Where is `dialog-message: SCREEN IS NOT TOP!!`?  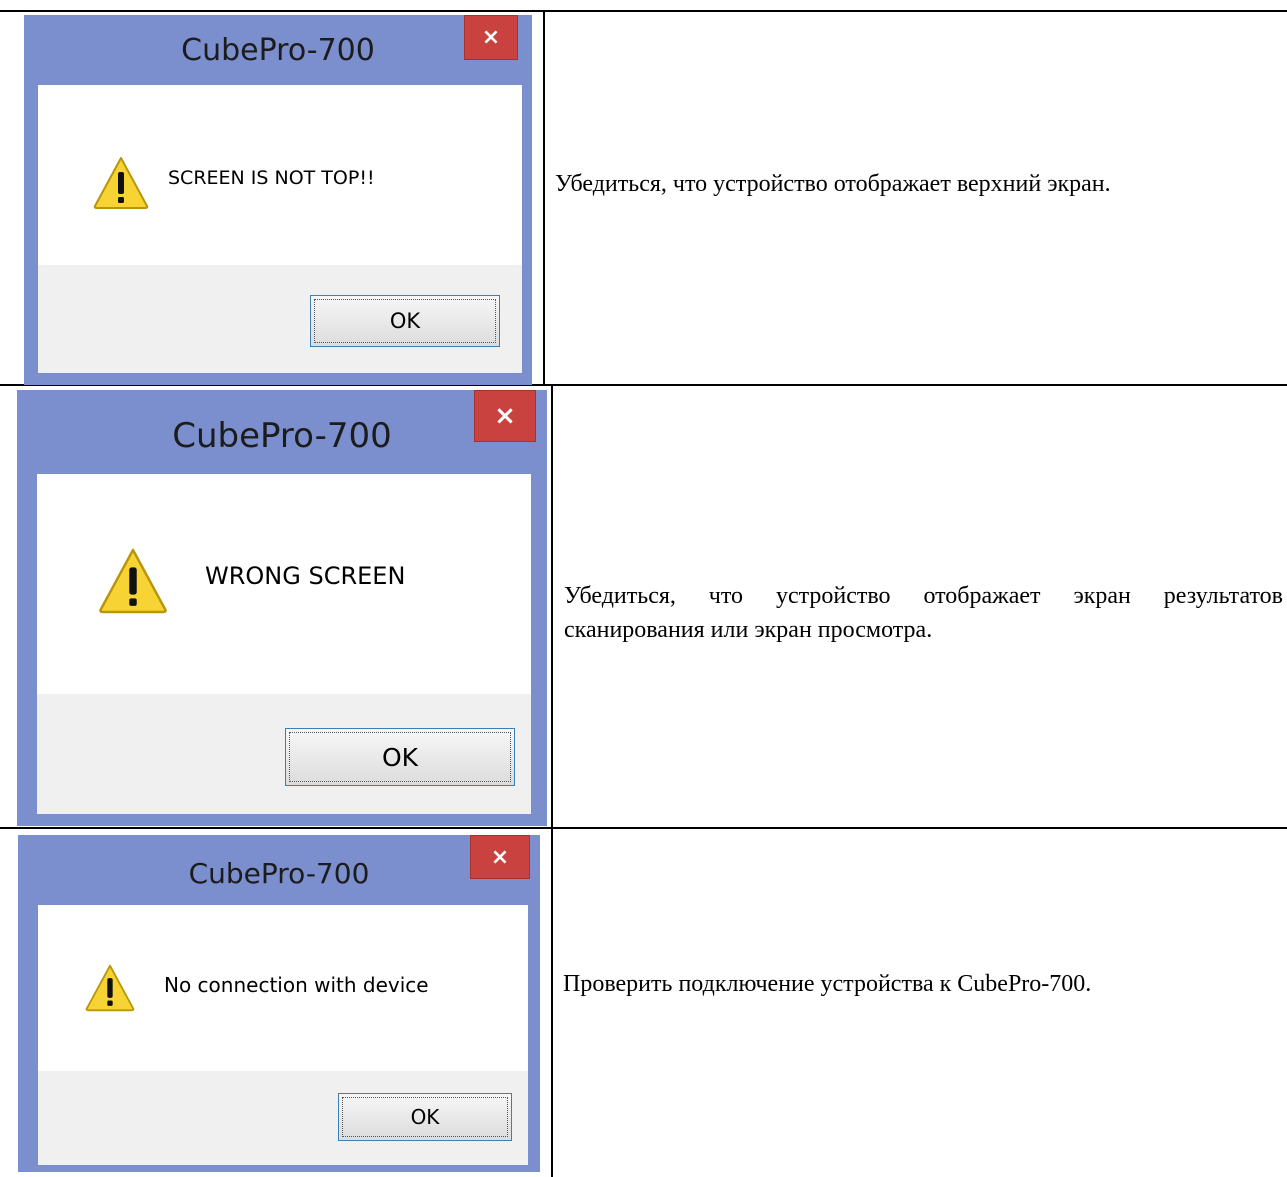 dialog-message: SCREEN IS NOT TOP!! is located at coordinates (271, 178).